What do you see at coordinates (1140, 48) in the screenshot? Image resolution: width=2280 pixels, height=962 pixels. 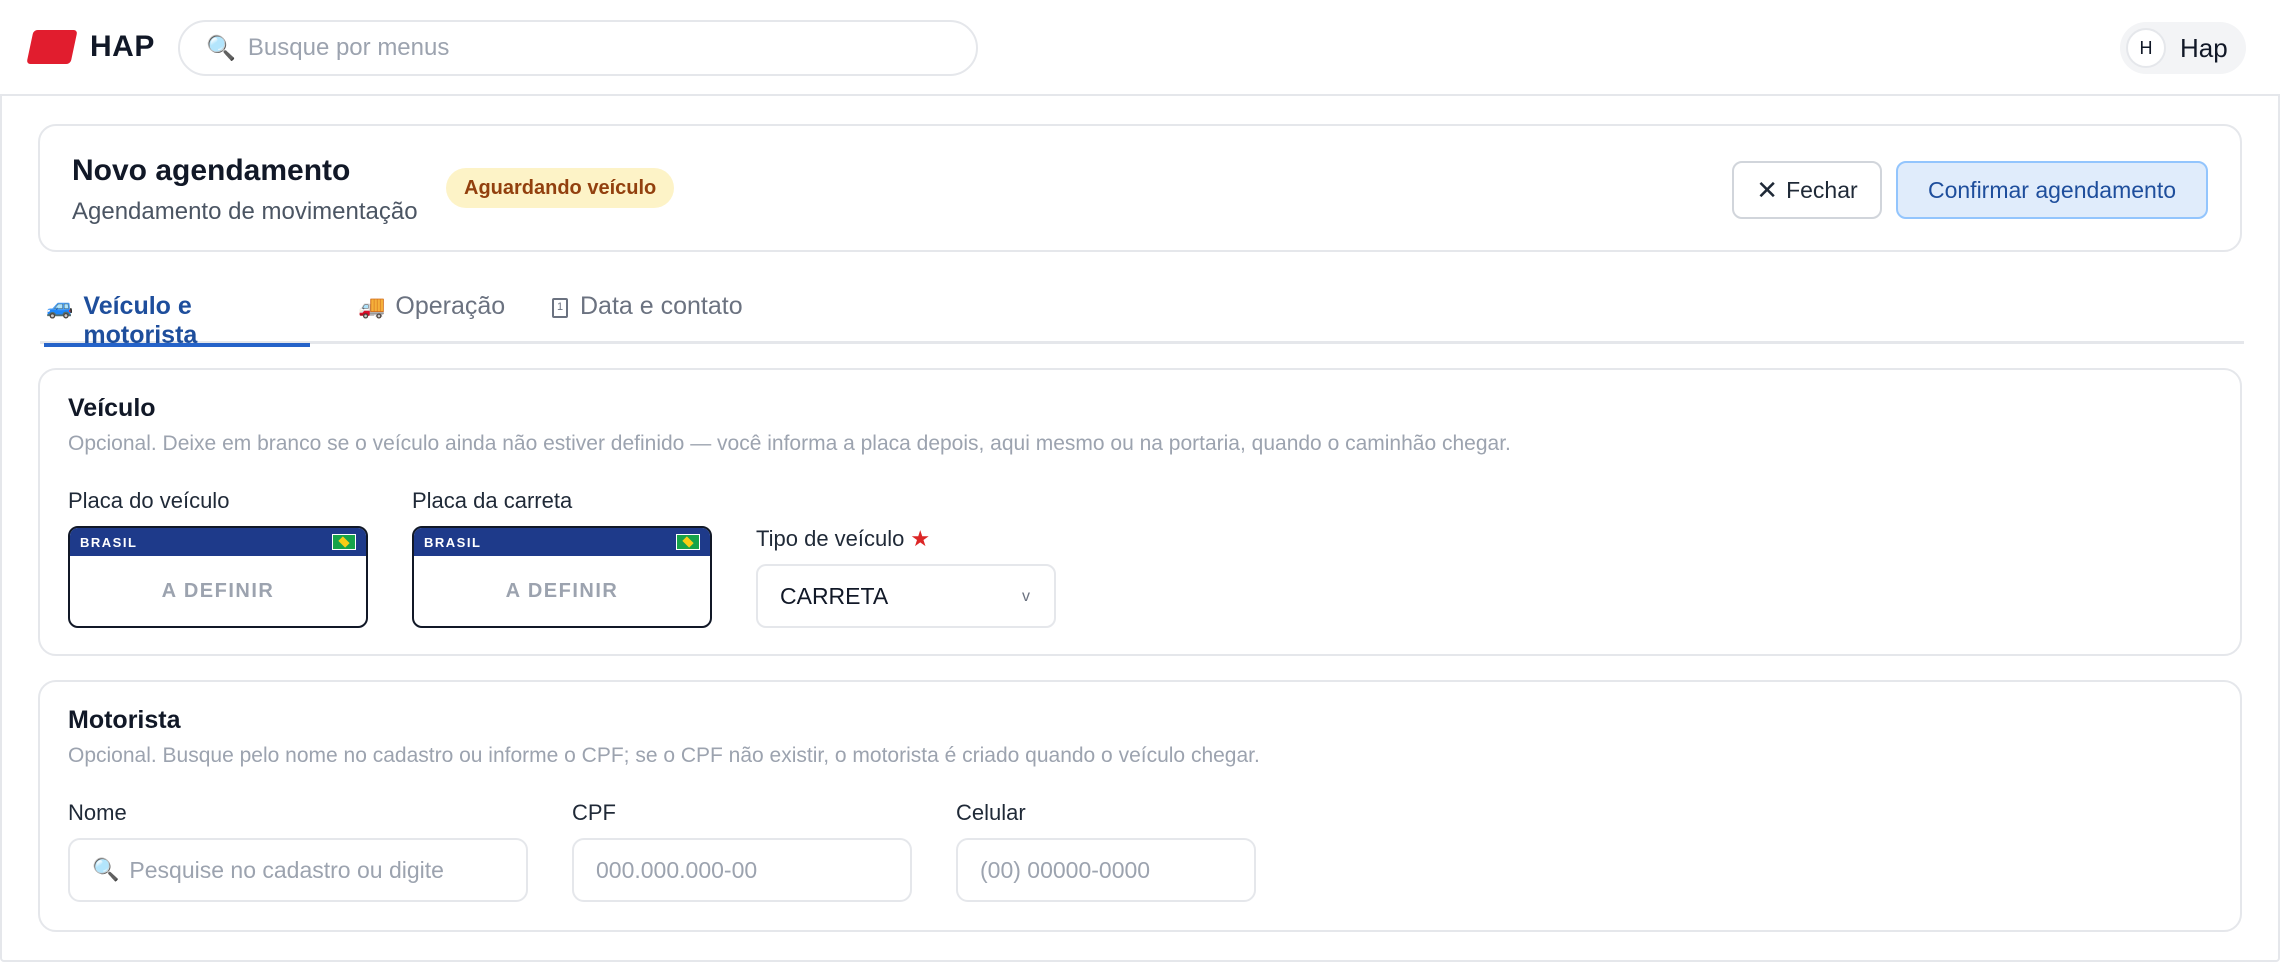 I see `top-bar: HAP 🔍 H Hap` at bounding box center [1140, 48].